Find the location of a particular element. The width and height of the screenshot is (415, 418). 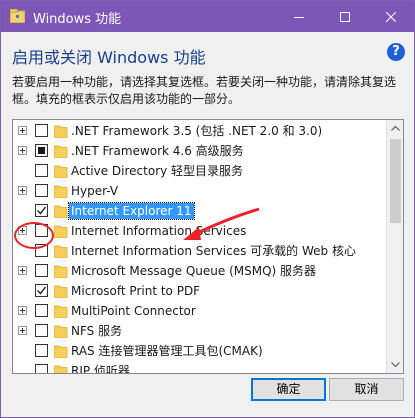

close-button is located at coordinates (391, 16).